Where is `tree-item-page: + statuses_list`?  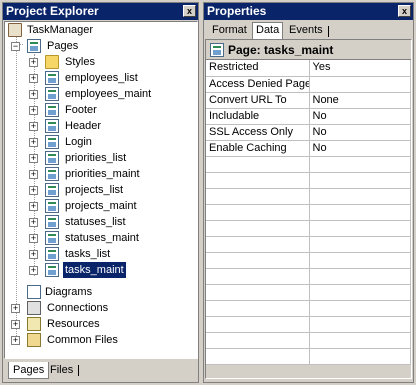 tree-item-page: + statuses_list is located at coordinates (100, 222).